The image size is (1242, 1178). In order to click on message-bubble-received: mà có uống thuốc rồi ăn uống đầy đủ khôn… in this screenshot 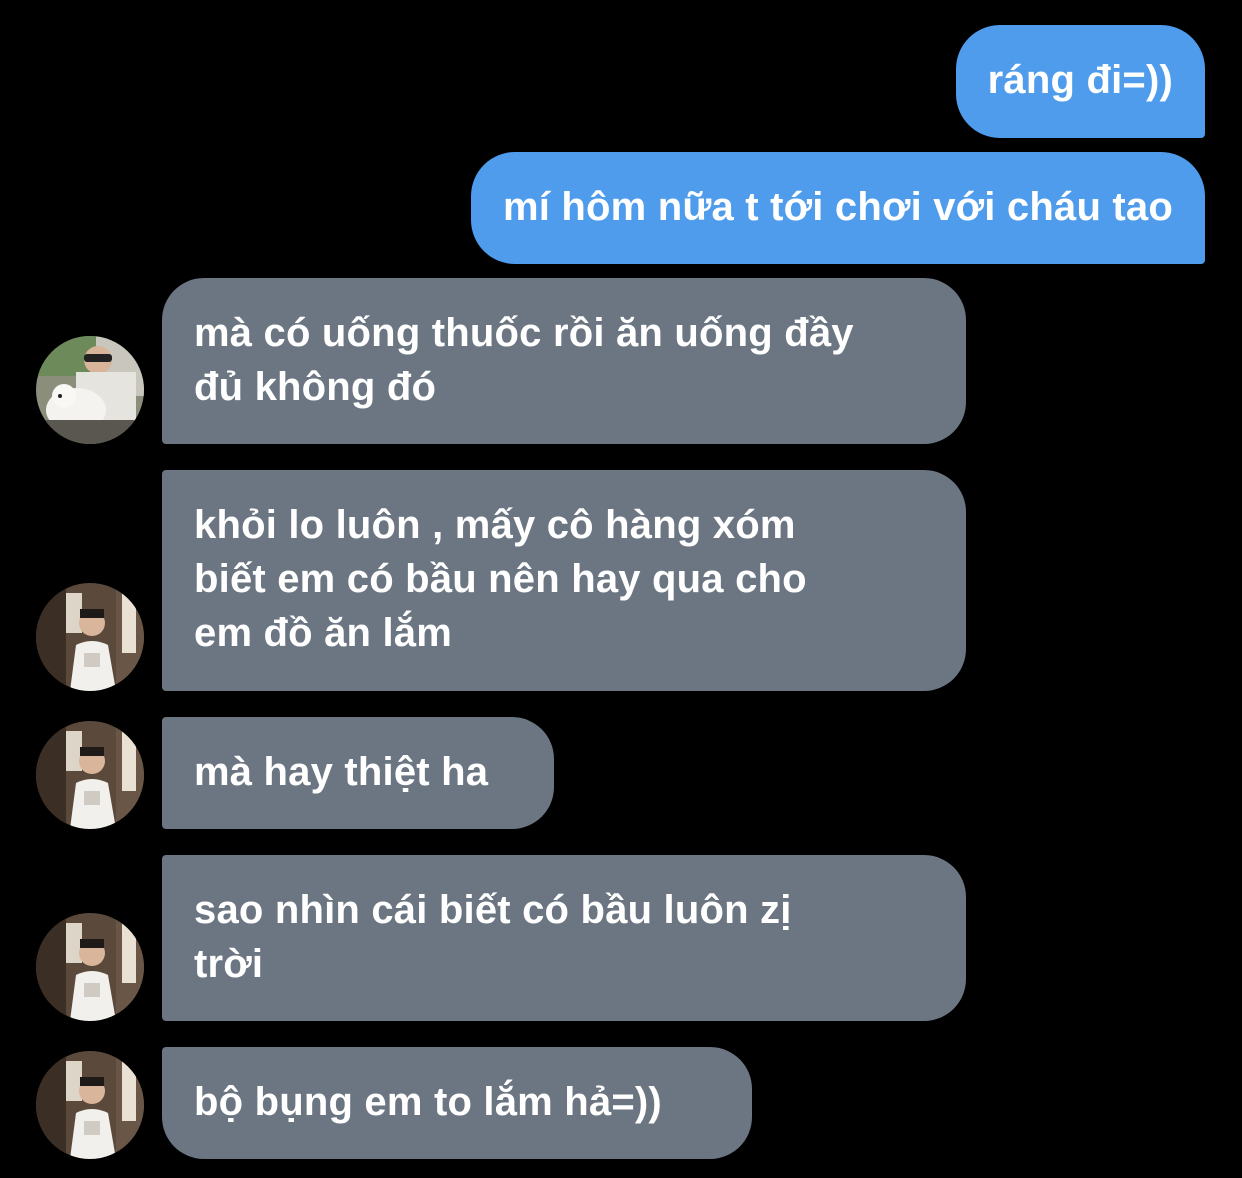, I will do `click(564, 361)`.